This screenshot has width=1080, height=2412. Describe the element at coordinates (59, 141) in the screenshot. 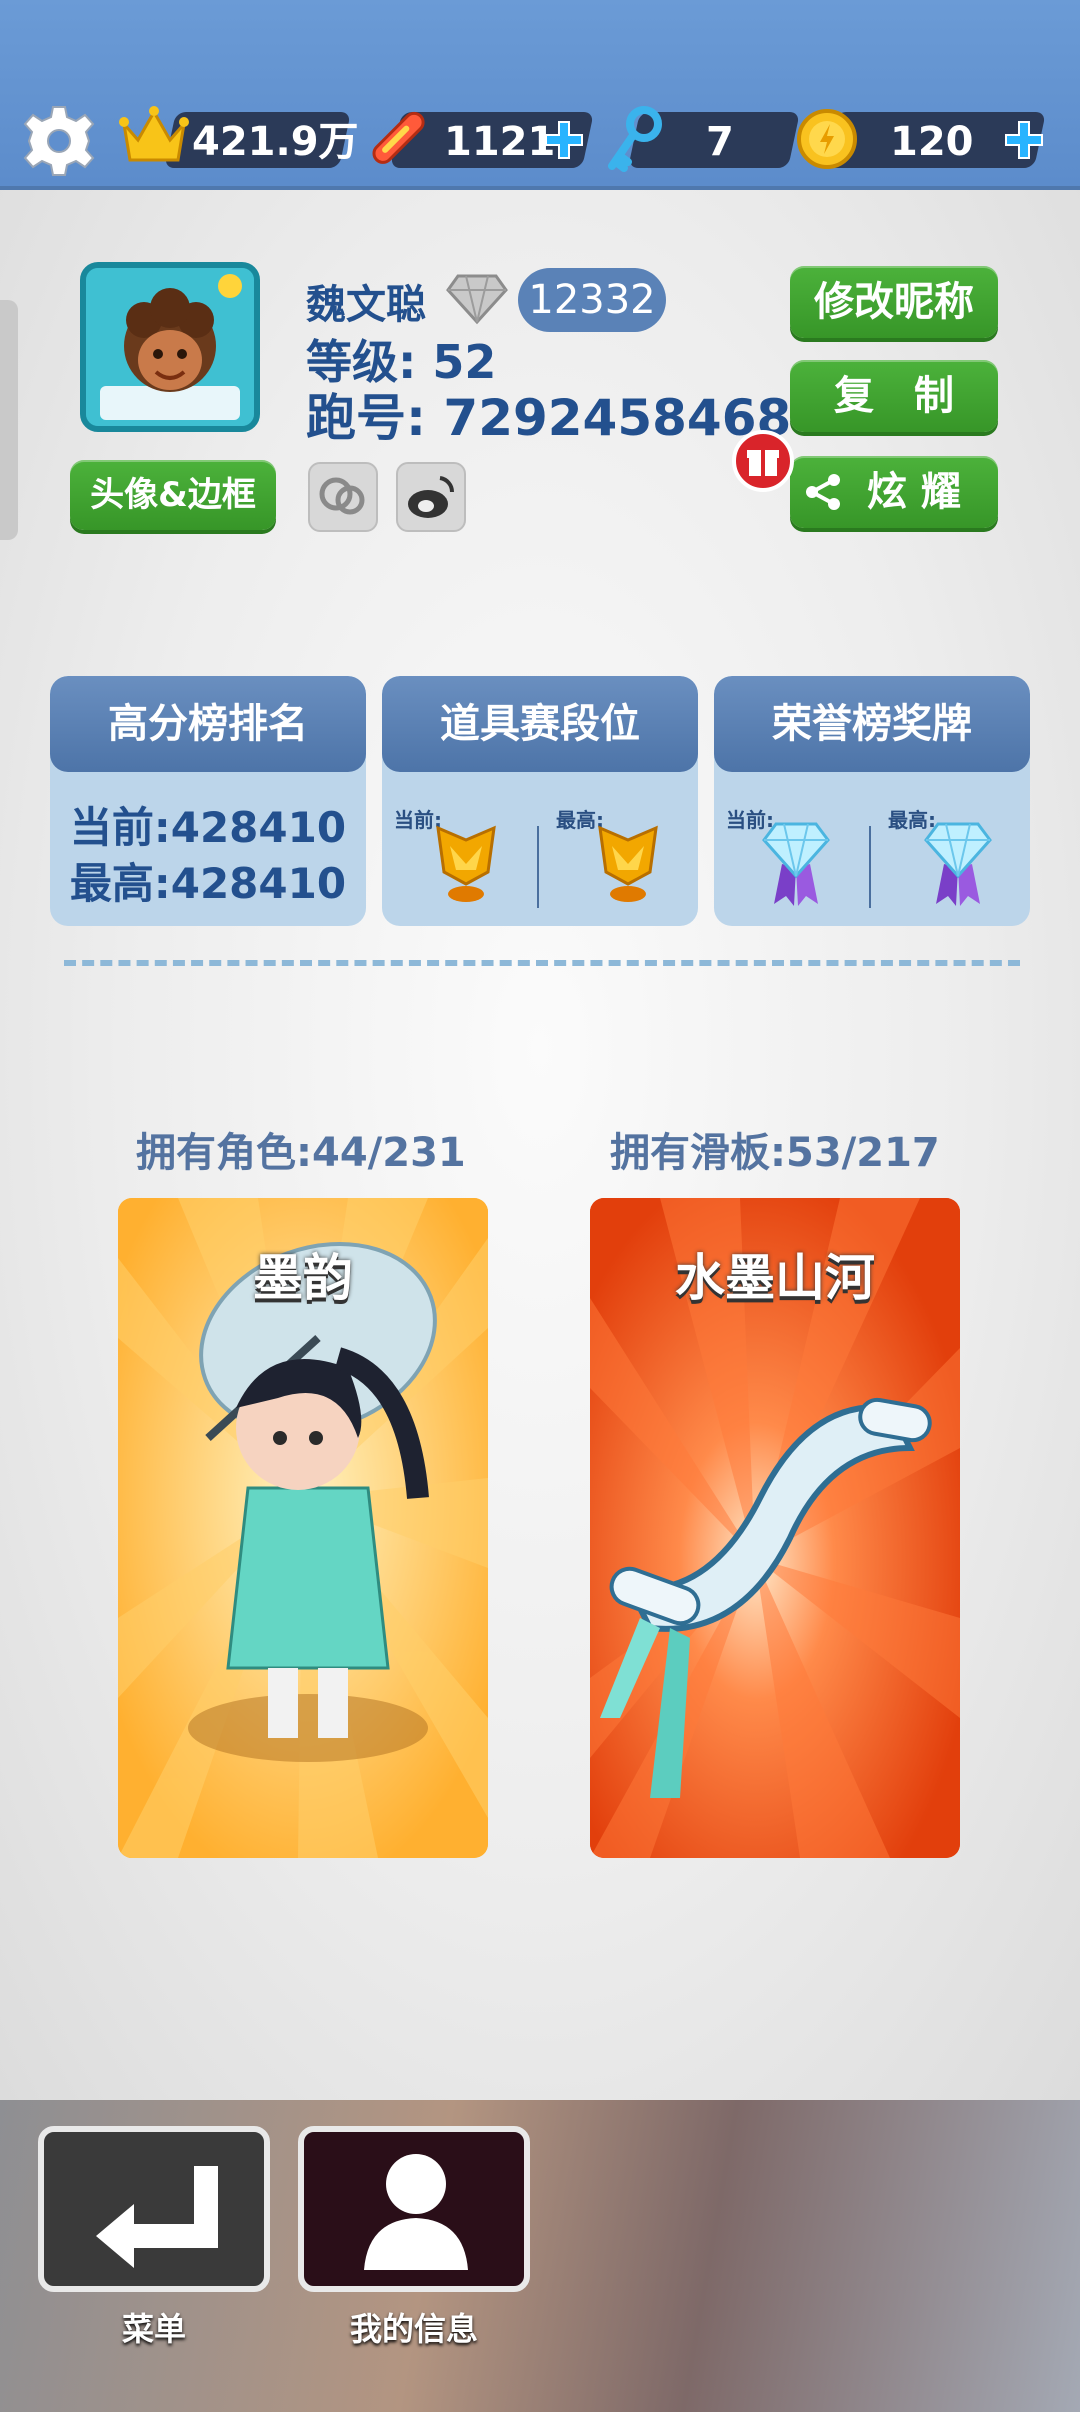

I see `gear-icon` at that location.